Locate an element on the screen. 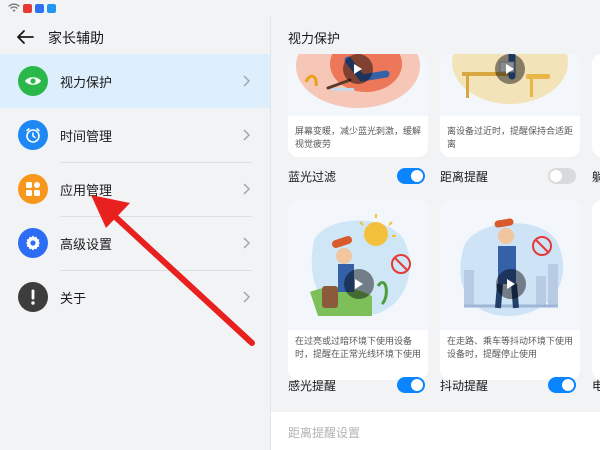  card-description: 在走路、乘车等抖动环境下使用设备时，提醒停止使用 is located at coordinates (510, 348).